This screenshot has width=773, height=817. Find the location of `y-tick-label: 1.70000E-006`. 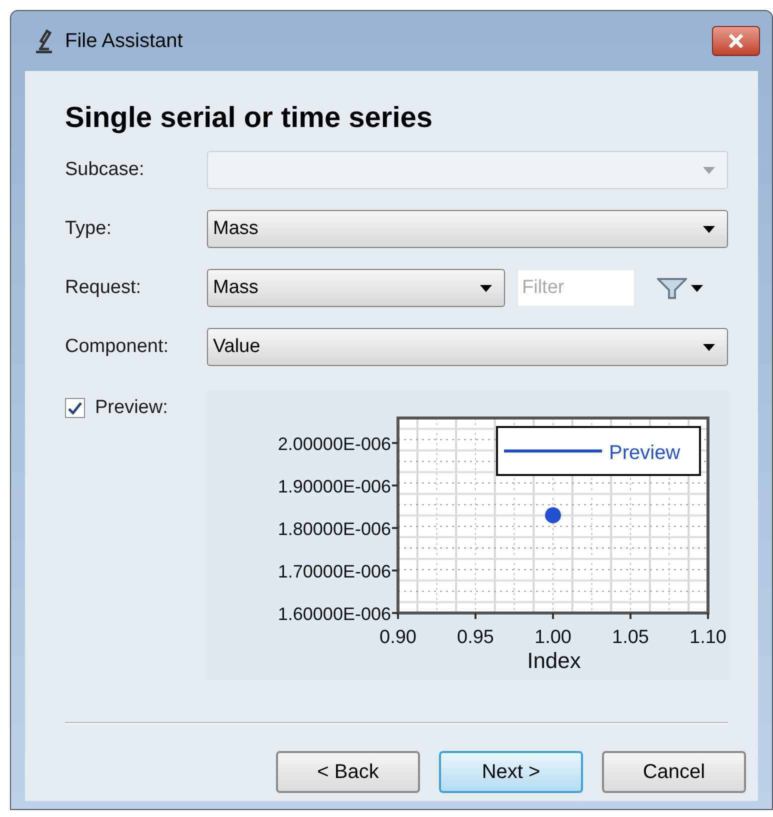

y-tick-label: 1.70000E-006 is located at coordinates (334, 572).